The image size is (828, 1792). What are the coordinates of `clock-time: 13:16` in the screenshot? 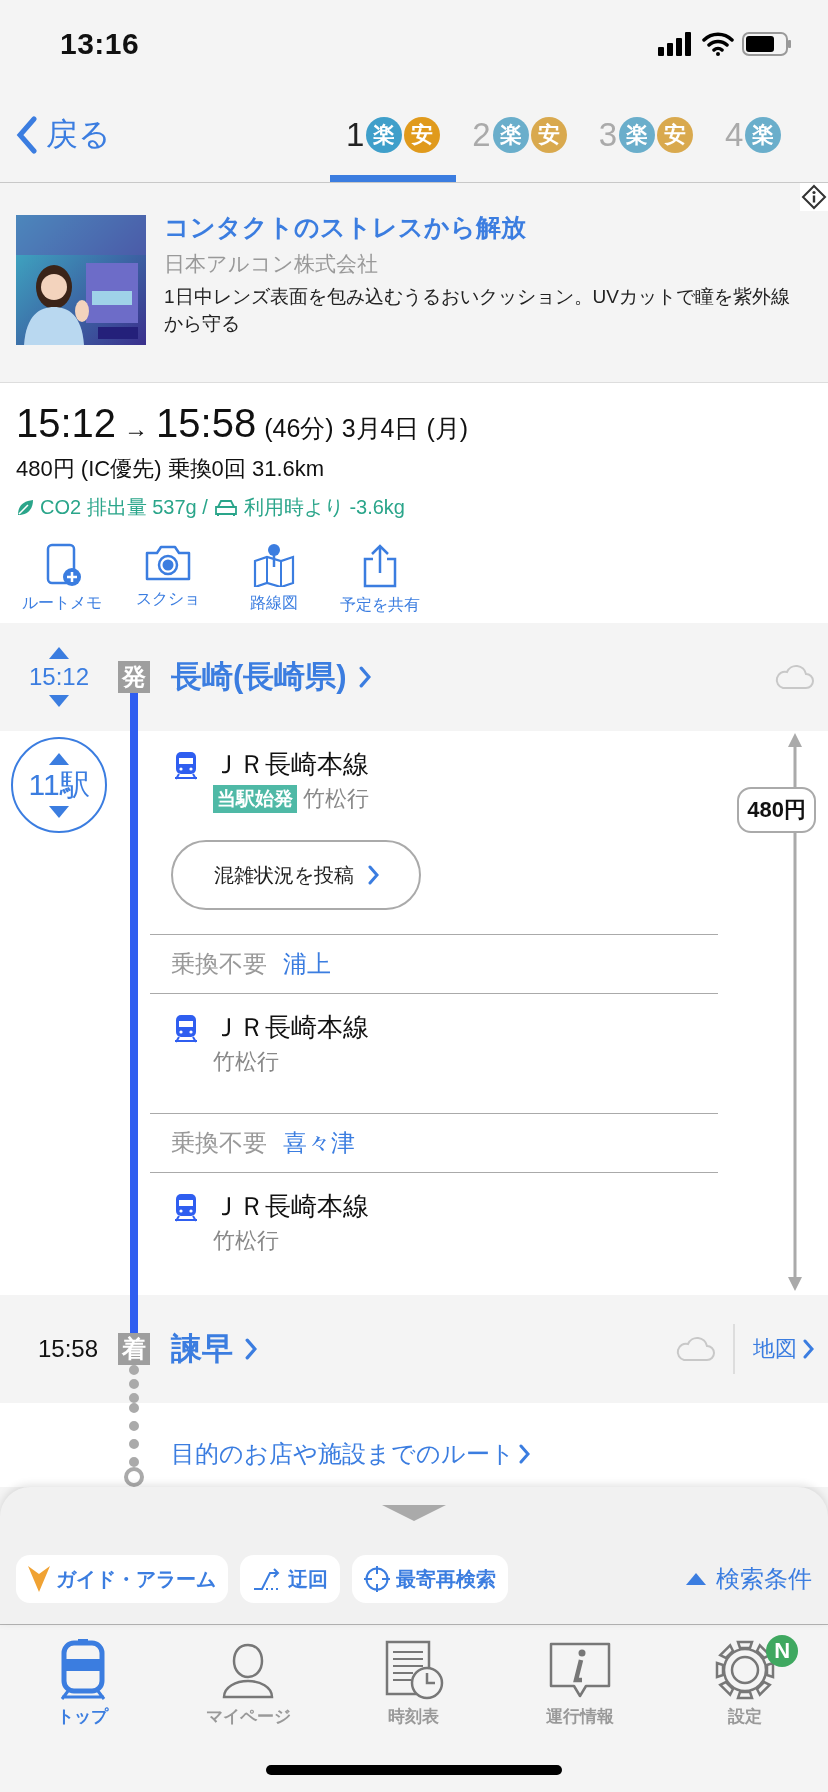 It's located at (100, 44).